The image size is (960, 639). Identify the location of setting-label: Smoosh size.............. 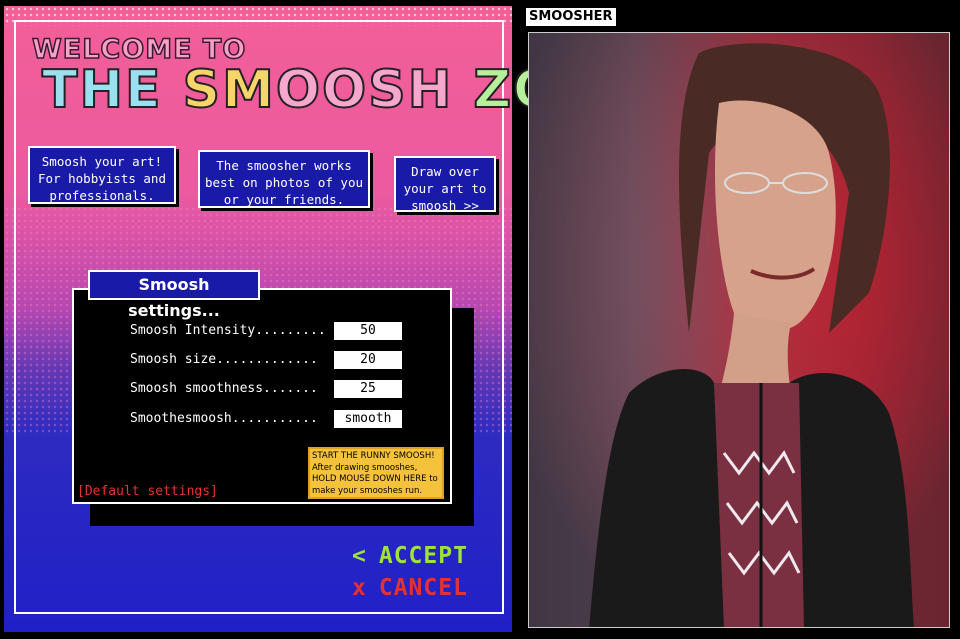
(224, 359).